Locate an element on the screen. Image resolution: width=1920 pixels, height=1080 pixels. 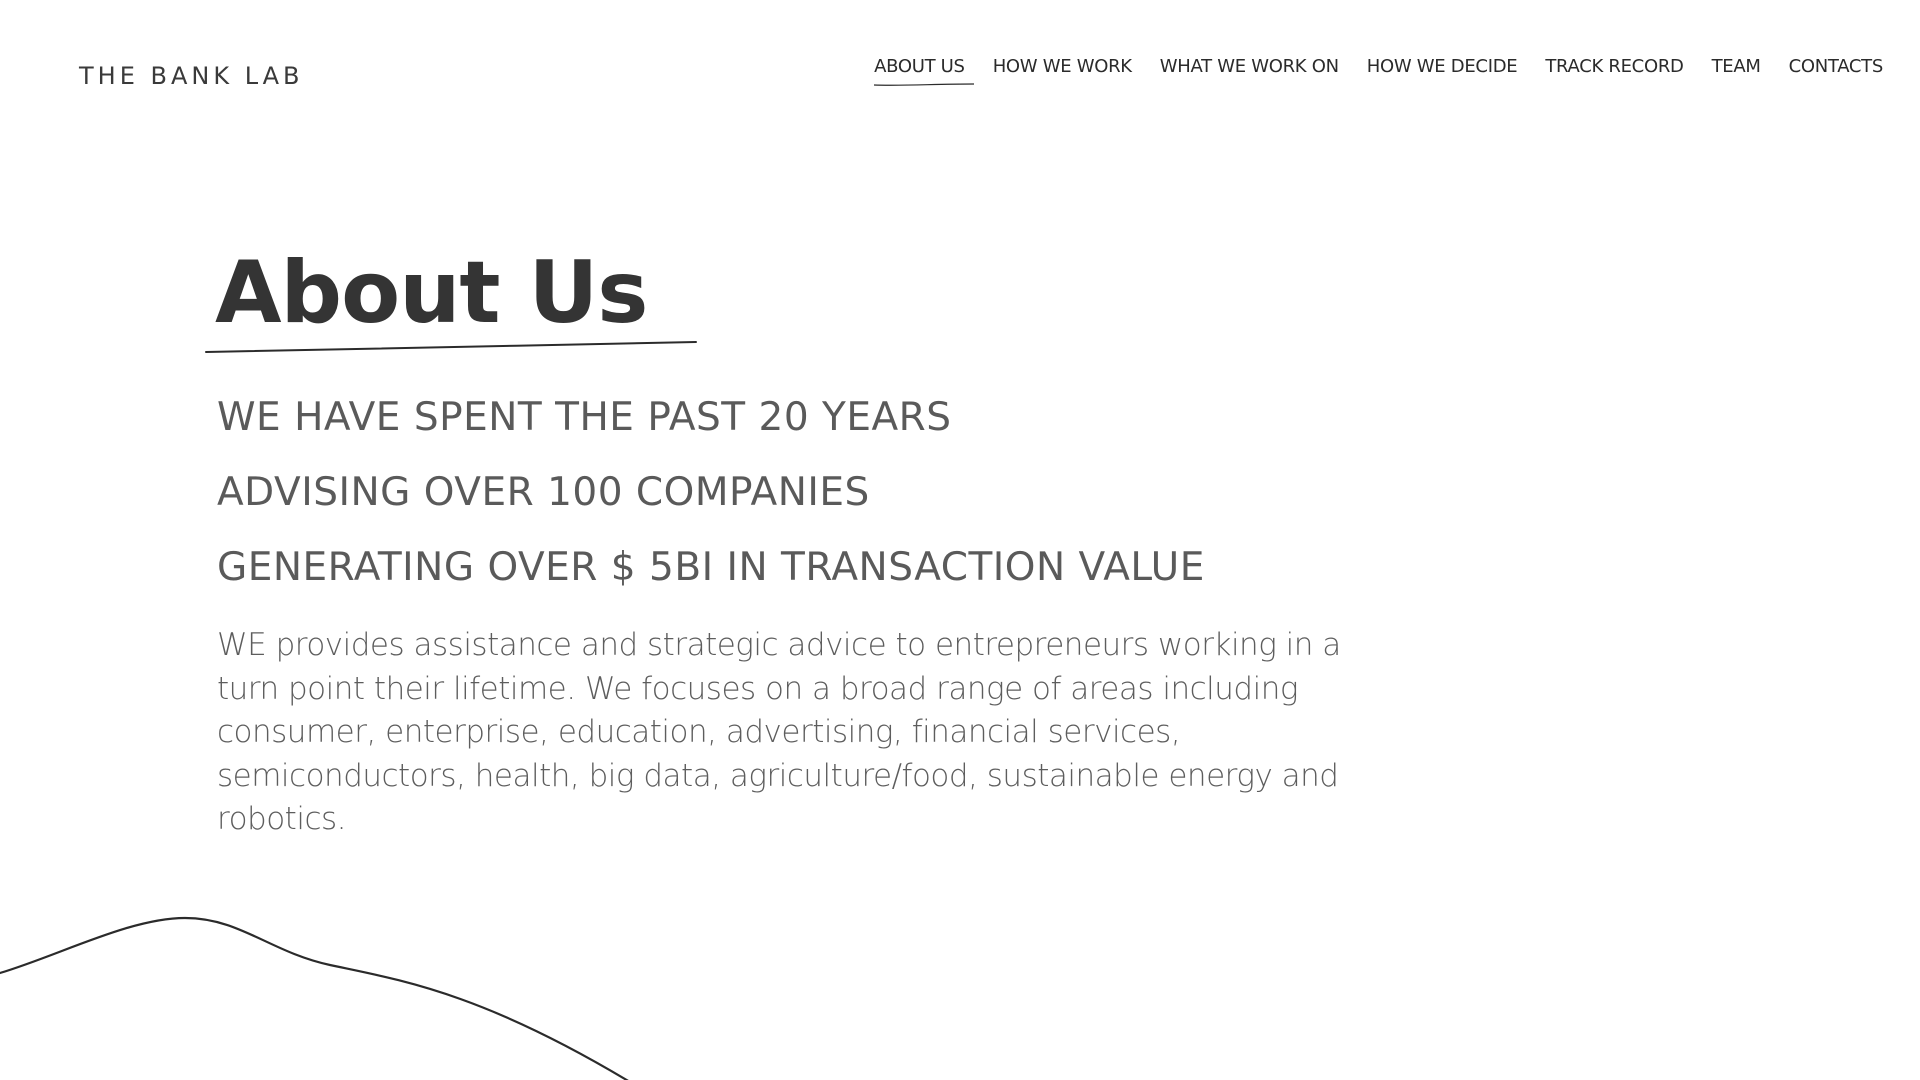
nav-item-what-we-work-on: WHAT WE WORK ON is located at coordinates (1249, 66).